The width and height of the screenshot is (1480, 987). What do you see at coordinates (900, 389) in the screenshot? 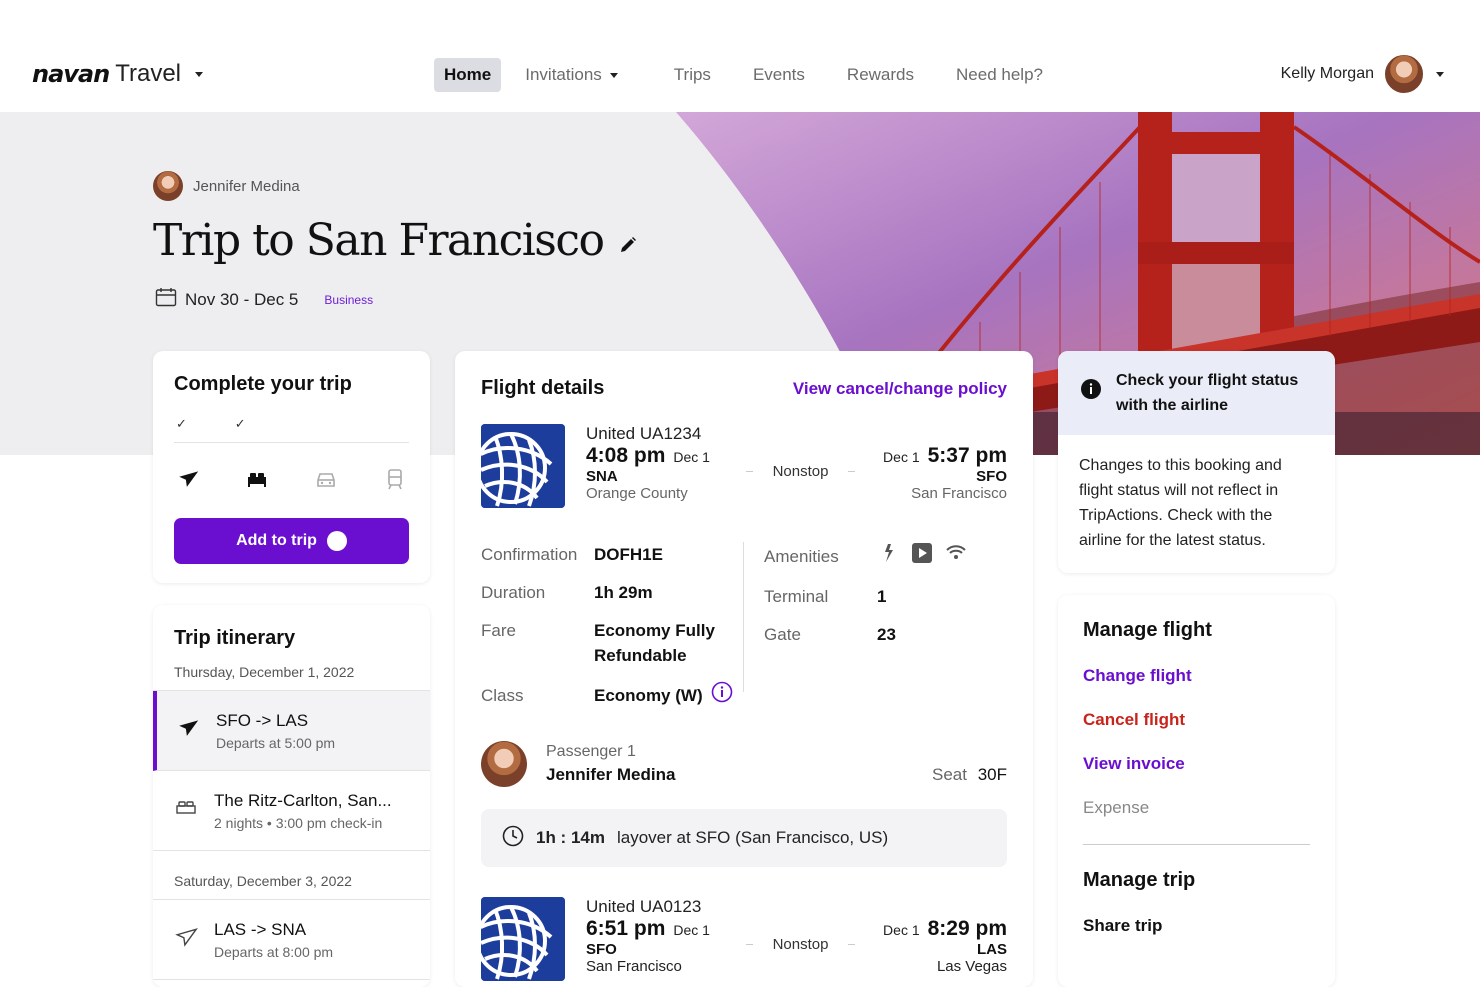
I see `cancel-change-policy-link: View cancel/change policy` at bounding box center [900, 389].